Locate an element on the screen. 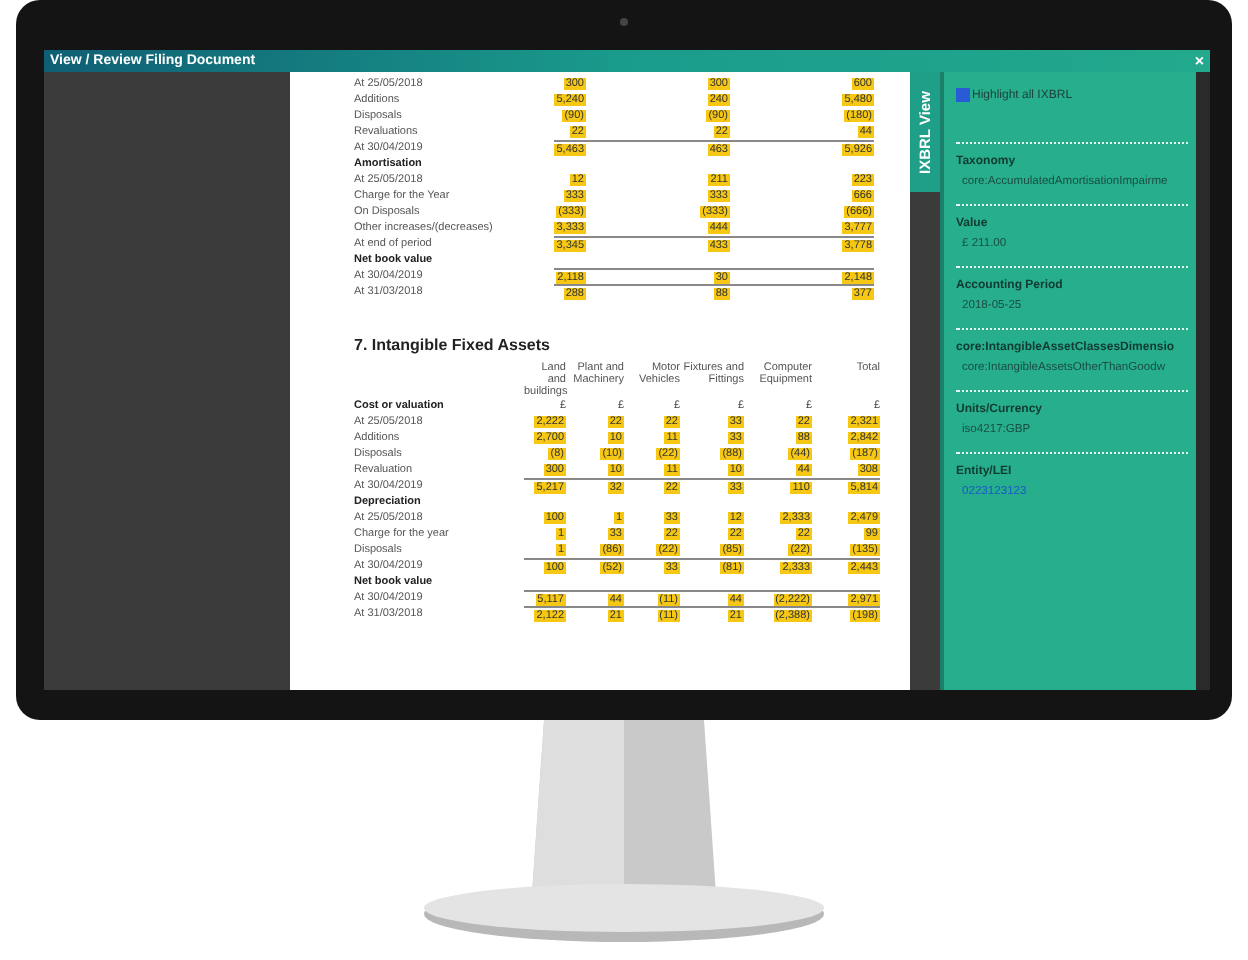  camera-icon is located at coordinates (624, 22).